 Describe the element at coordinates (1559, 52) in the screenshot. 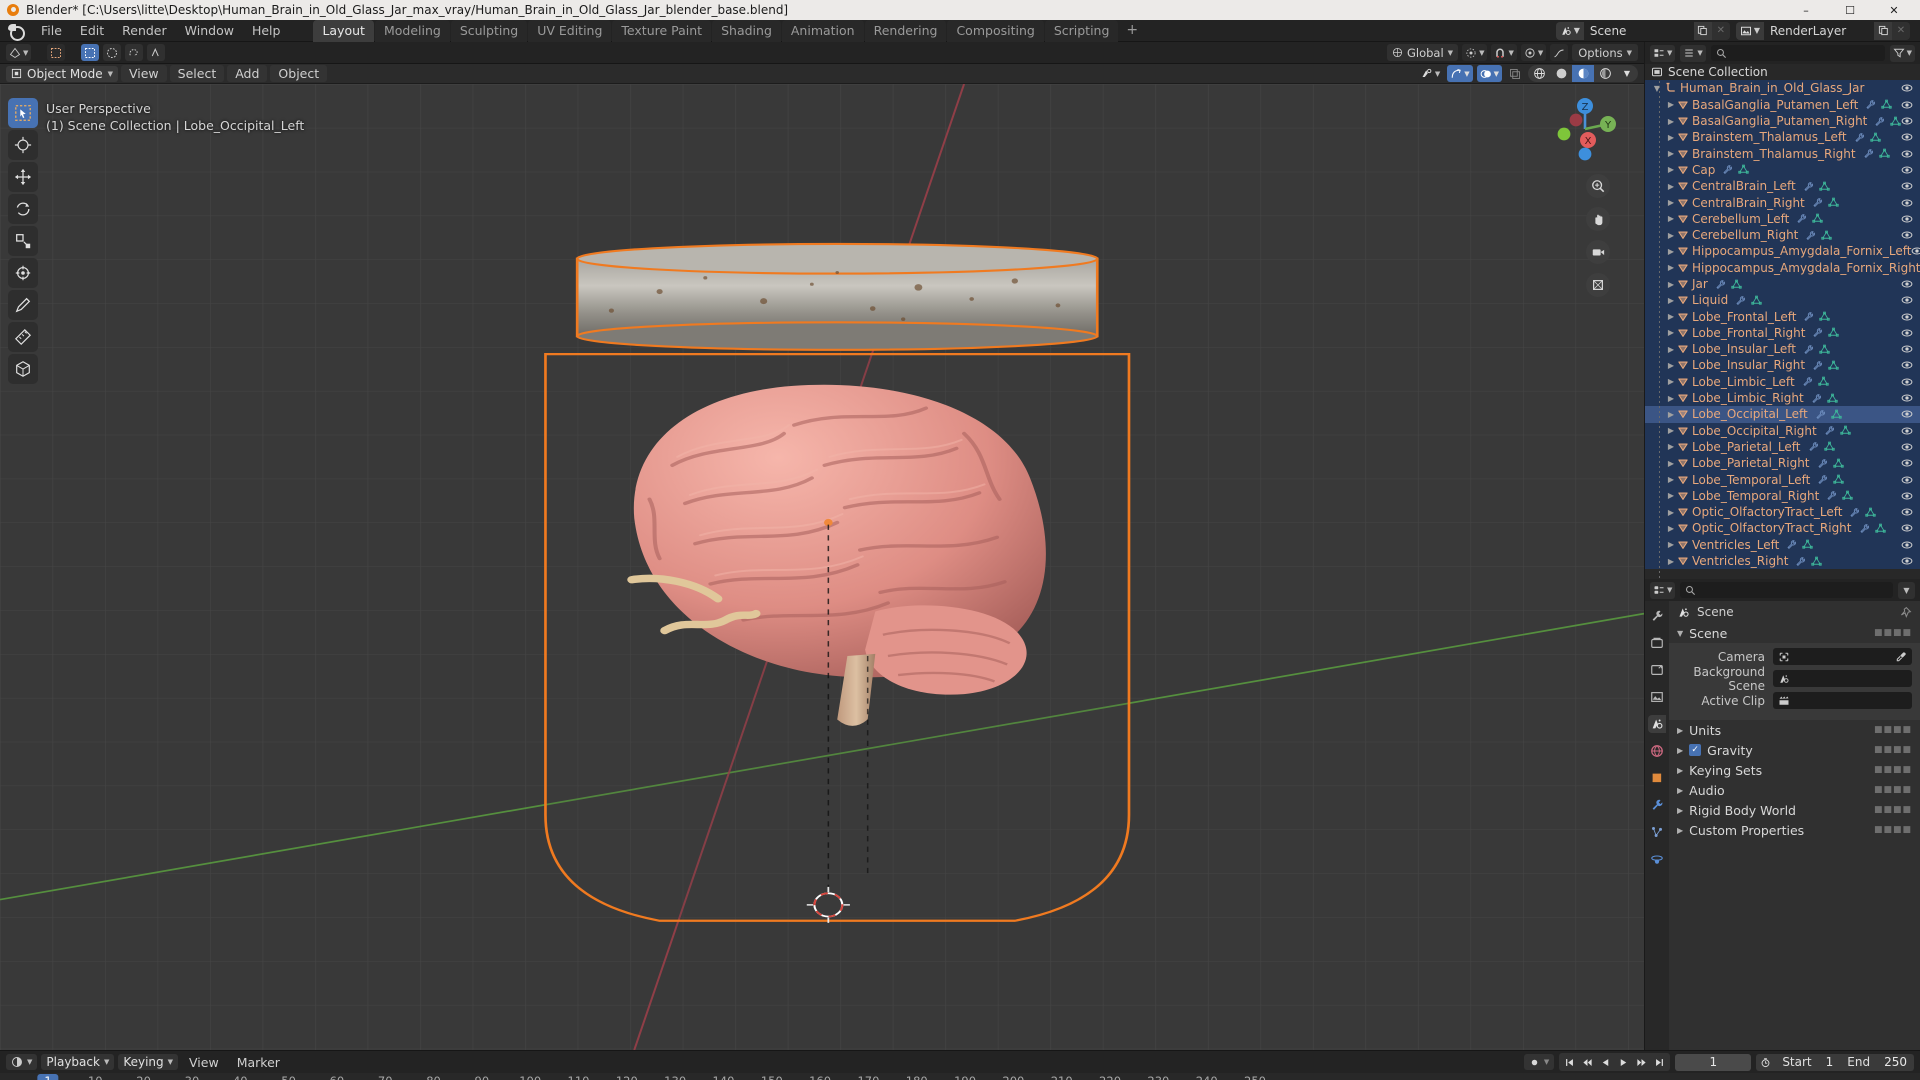

I see `proportional-falloff-icon` at that location.